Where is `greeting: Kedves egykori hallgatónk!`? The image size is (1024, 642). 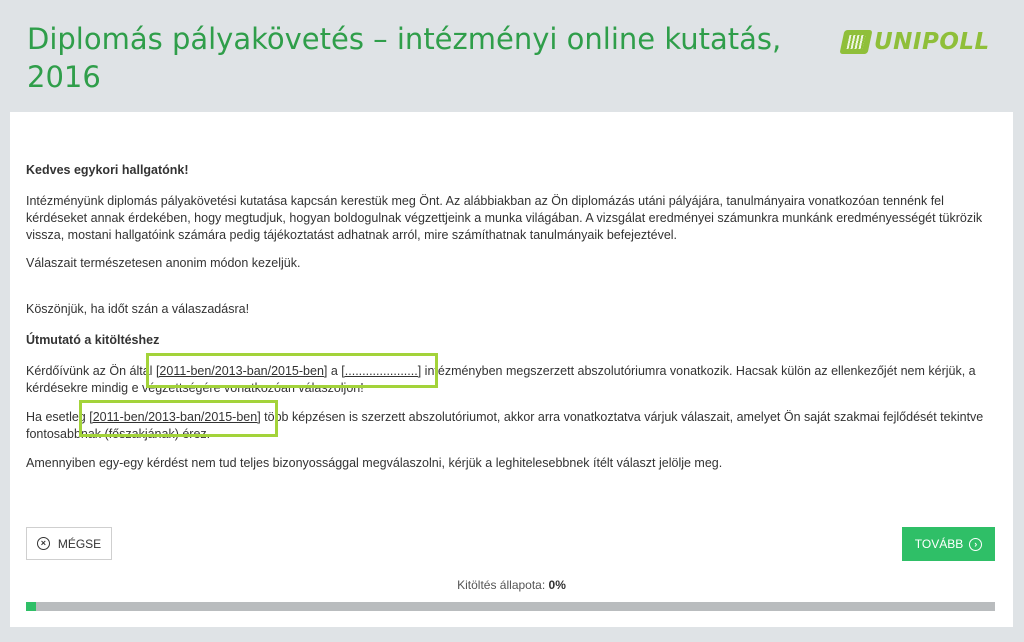 greeting: Kedves egykori hallgatónk! is located at coordinates (107, 170).